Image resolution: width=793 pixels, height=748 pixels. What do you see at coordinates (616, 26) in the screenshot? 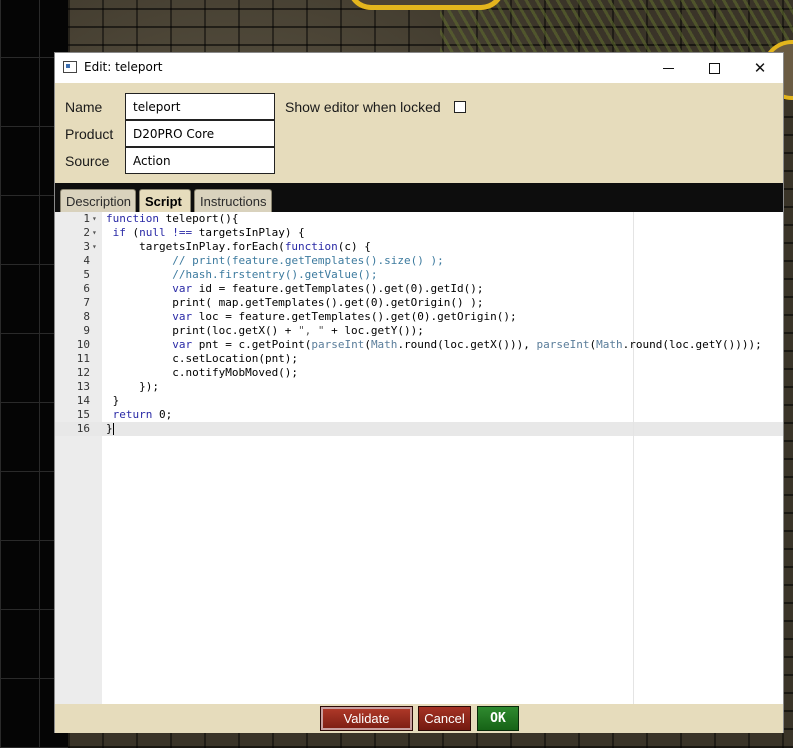
I see `map-grass-area` at bounding box center [616, 26].